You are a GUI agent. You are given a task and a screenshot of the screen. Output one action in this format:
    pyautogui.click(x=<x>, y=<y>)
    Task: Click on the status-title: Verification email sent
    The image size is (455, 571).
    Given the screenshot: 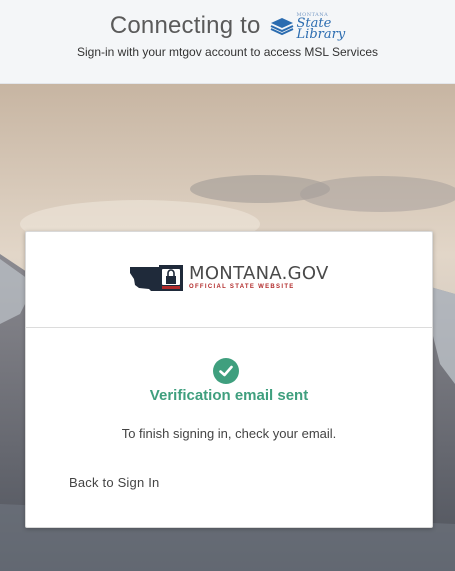 What is the action you would take?
    pyautogui.click(x=229, y=395)
    